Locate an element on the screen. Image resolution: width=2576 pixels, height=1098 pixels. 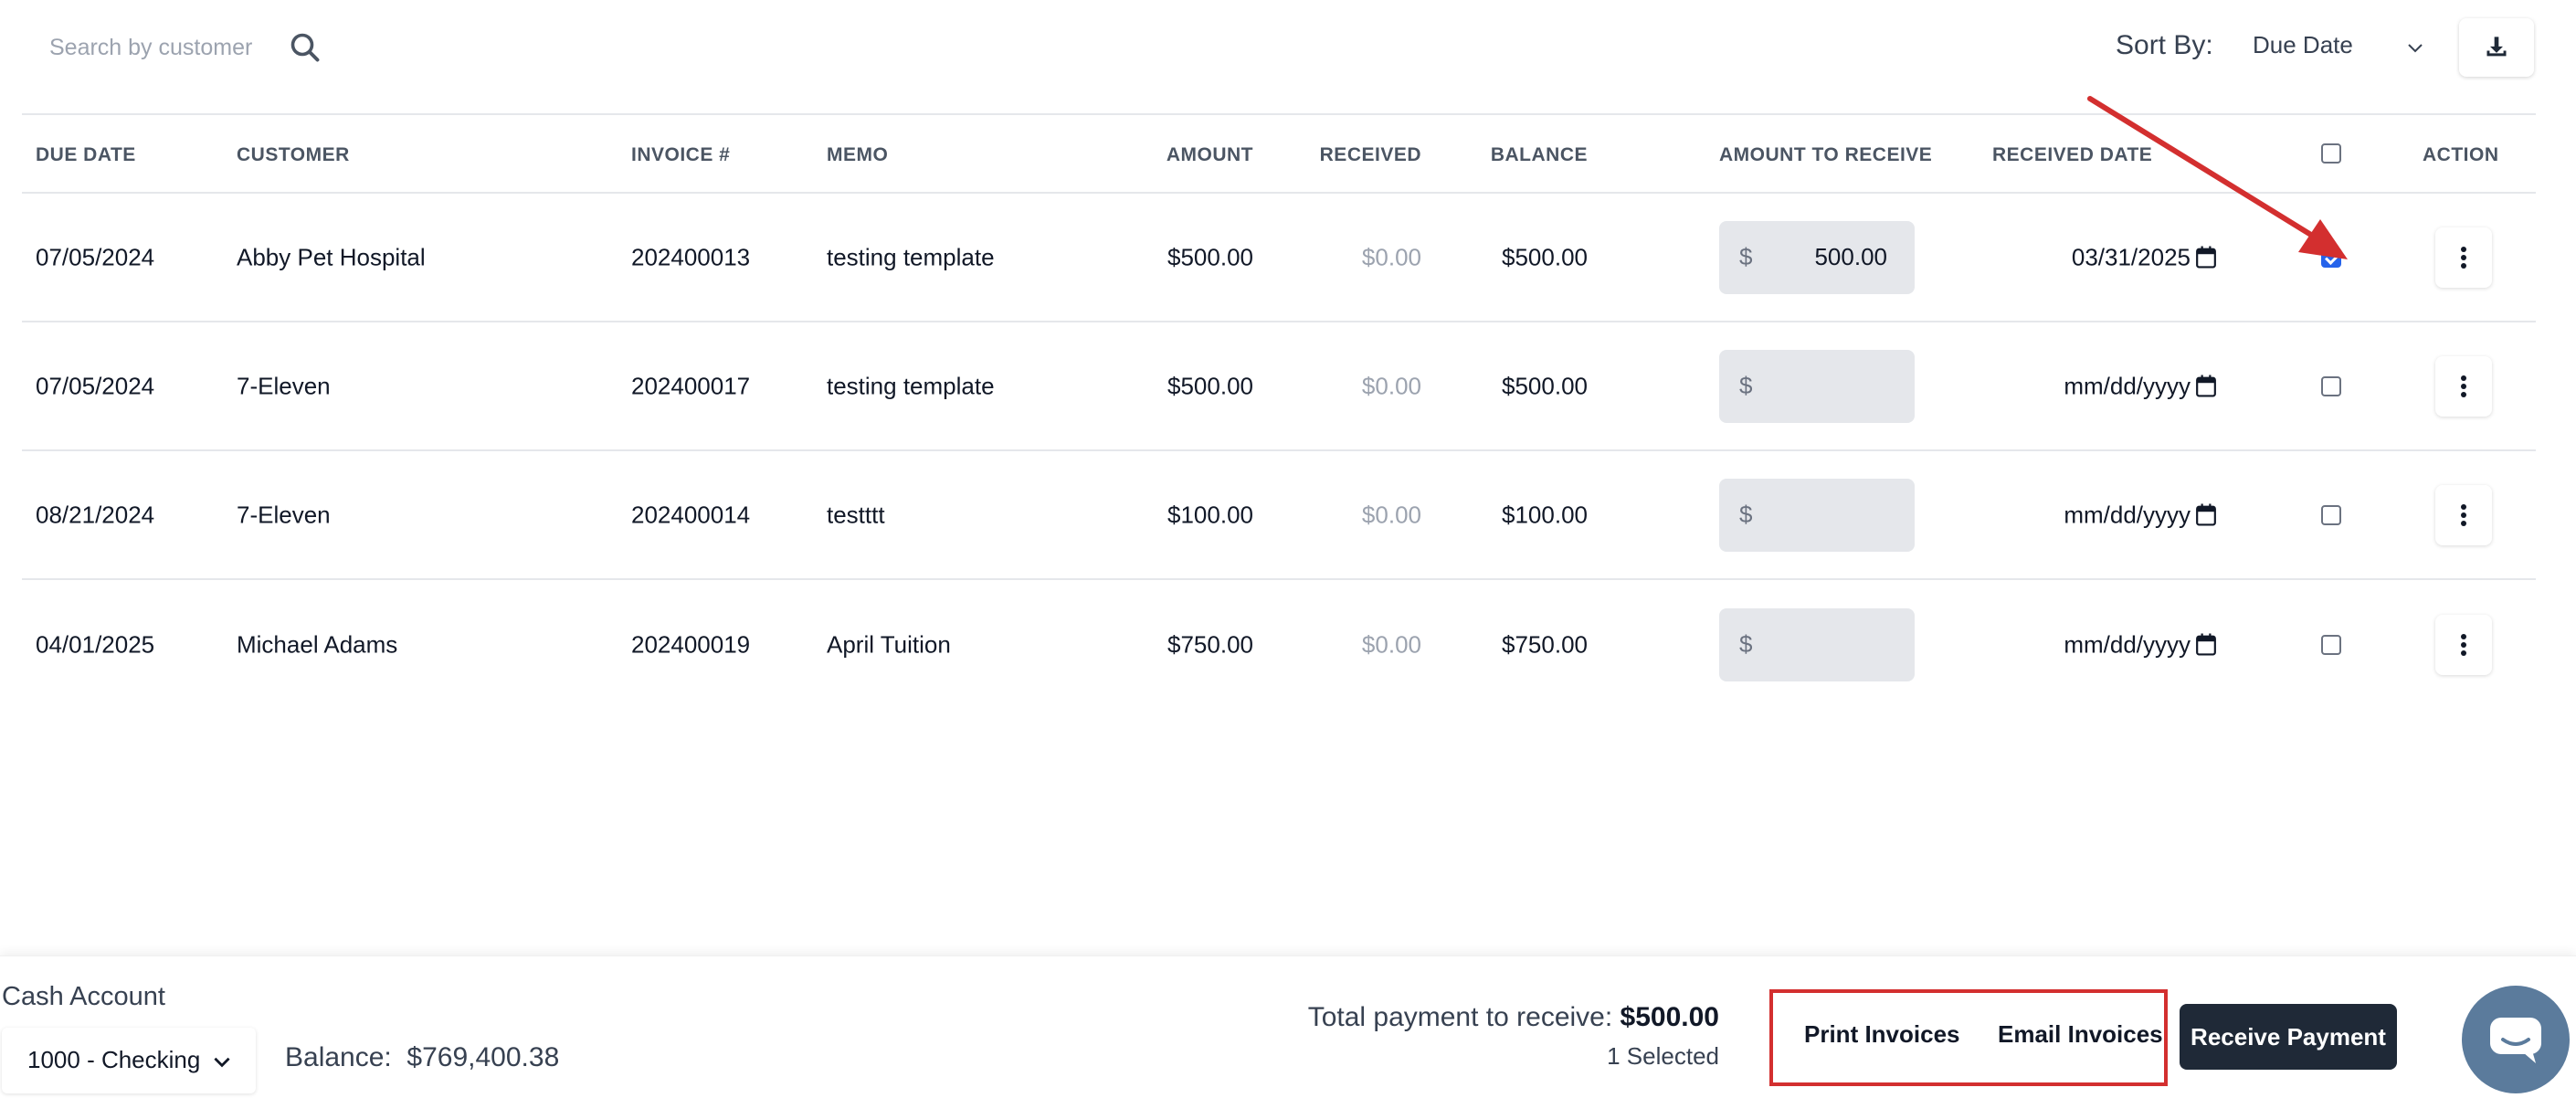
chat-button is located at coordinates (2516, 1039).